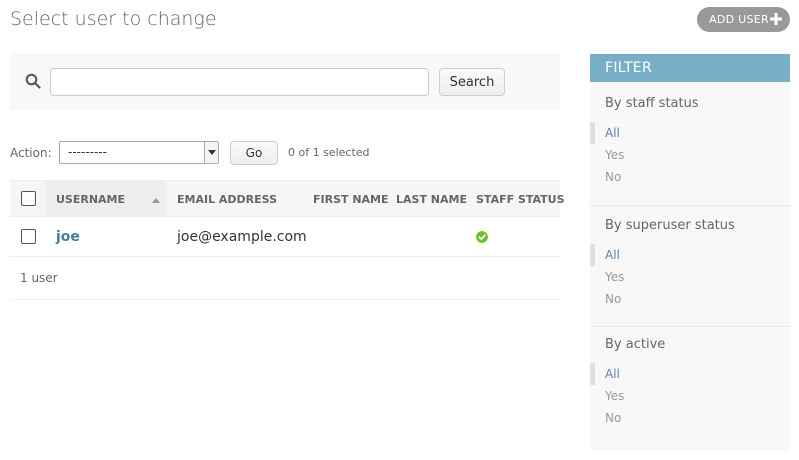  I want to click on result-count: 1 user, so click(285, 278).